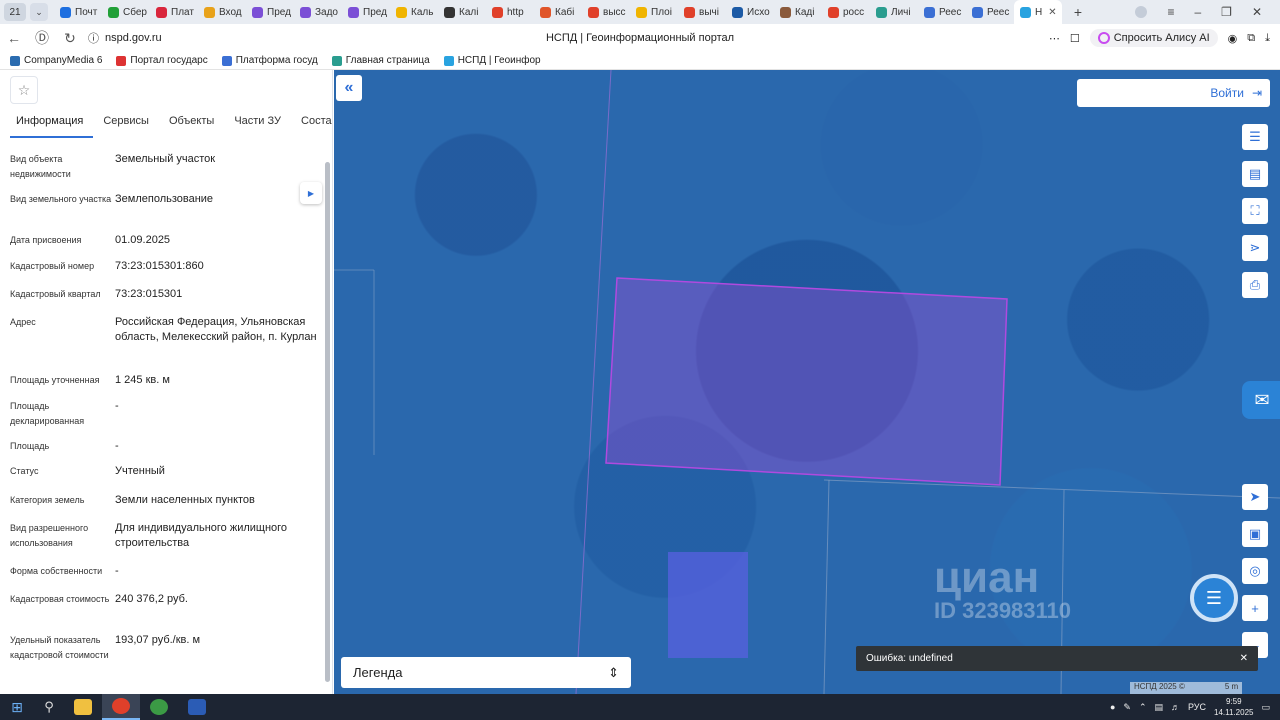 This screenshot has height=720, width=1280. What do you see at coordinates (1255, 137) in the screenshot?
I see `layers-icon: ☰` at bounding box center [1255, 137].